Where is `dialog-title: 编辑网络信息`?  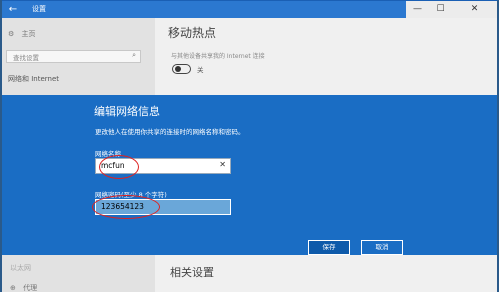
dialog-title: 编辑网络信息 is located at coordinates (127, 111).